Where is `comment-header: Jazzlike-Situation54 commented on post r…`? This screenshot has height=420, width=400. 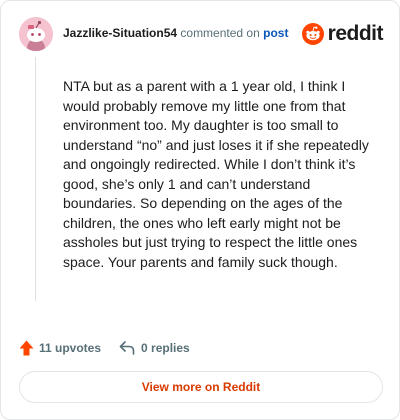
comment-header: Jazzlike-Situation54 commented on post r… is located at coordinates (201, 35).